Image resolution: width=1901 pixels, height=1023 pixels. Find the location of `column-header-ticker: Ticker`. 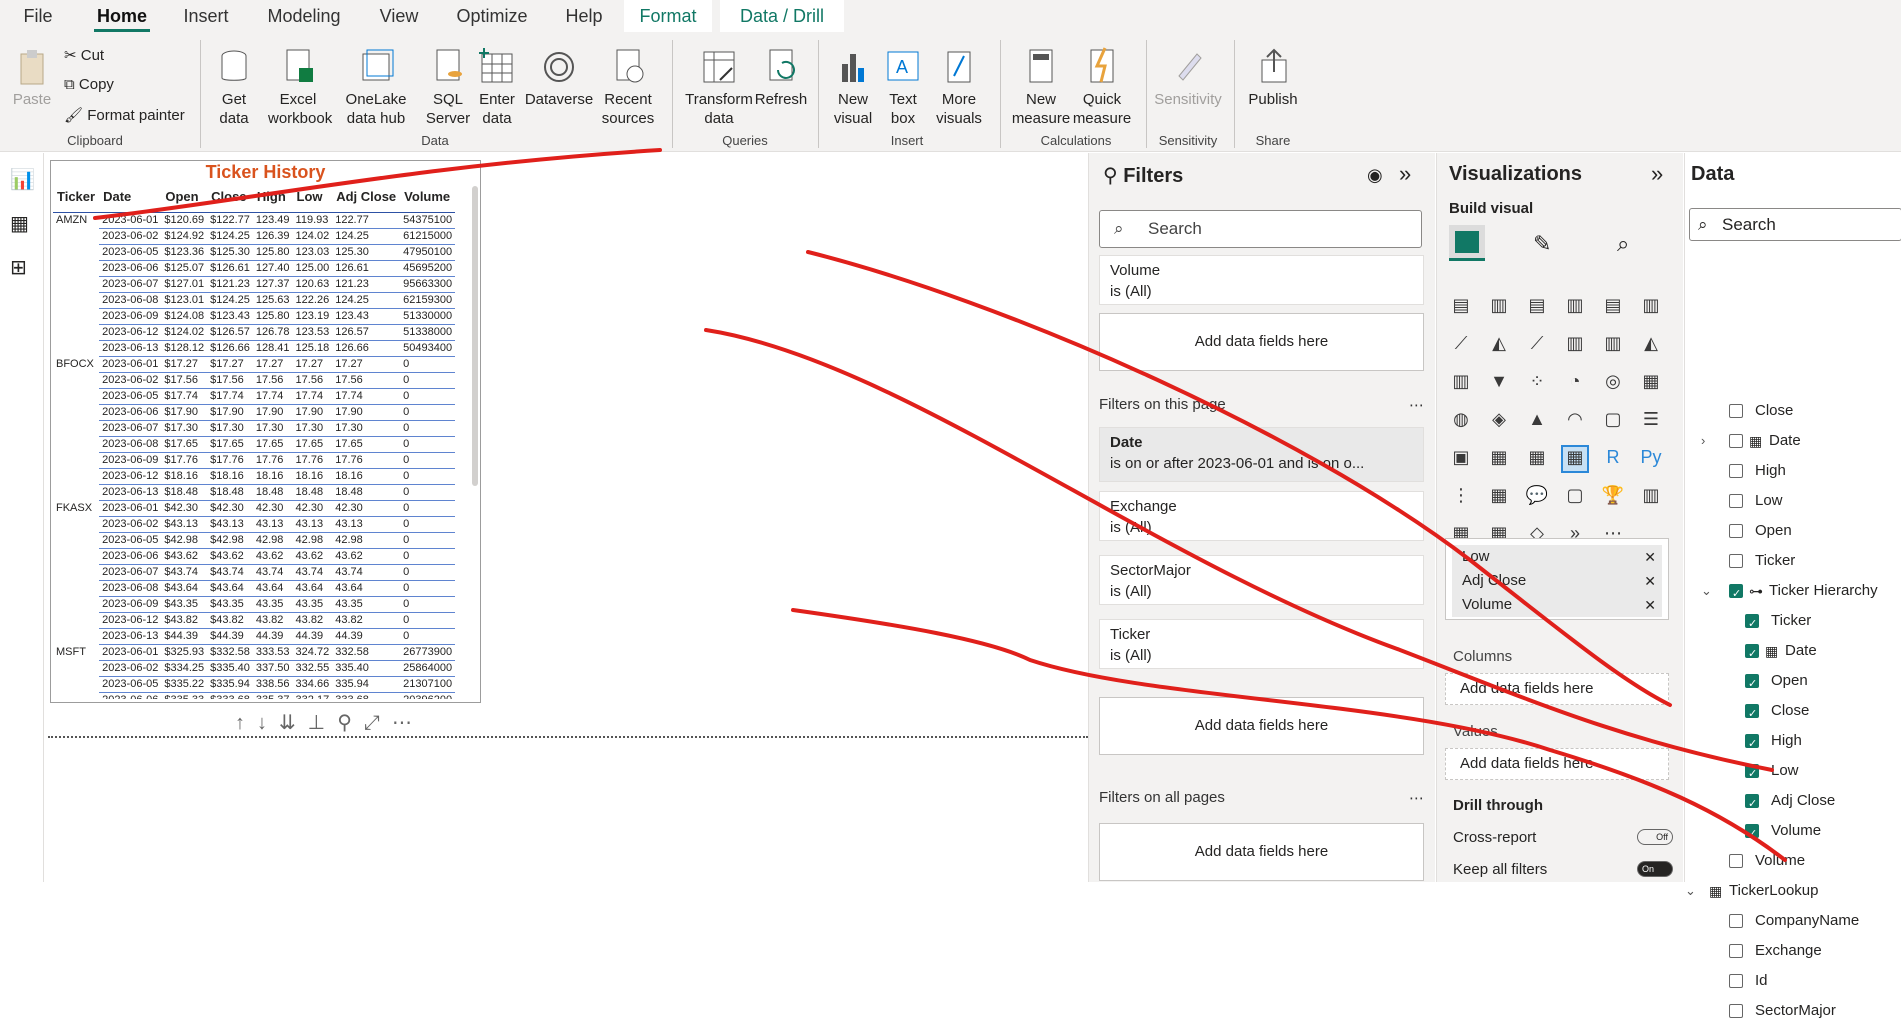

column-header-ticker: Ticker is located at coordinates (76, 200).